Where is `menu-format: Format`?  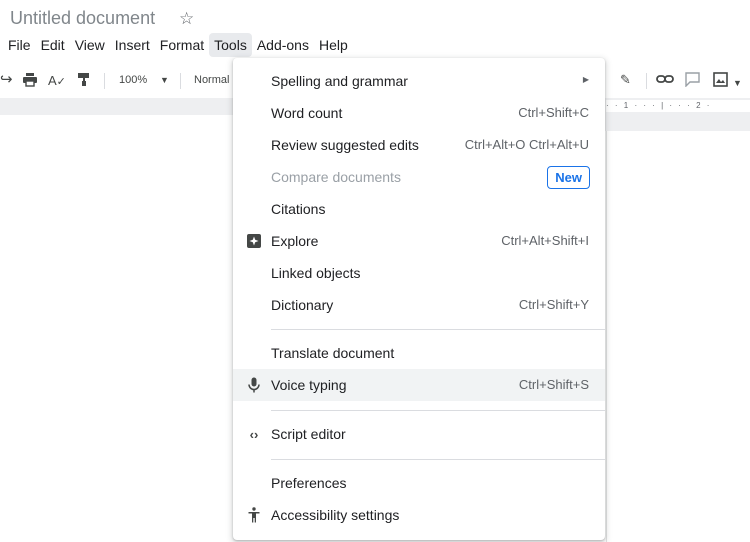
menu-format: Format is located at coordinates (182, 45).